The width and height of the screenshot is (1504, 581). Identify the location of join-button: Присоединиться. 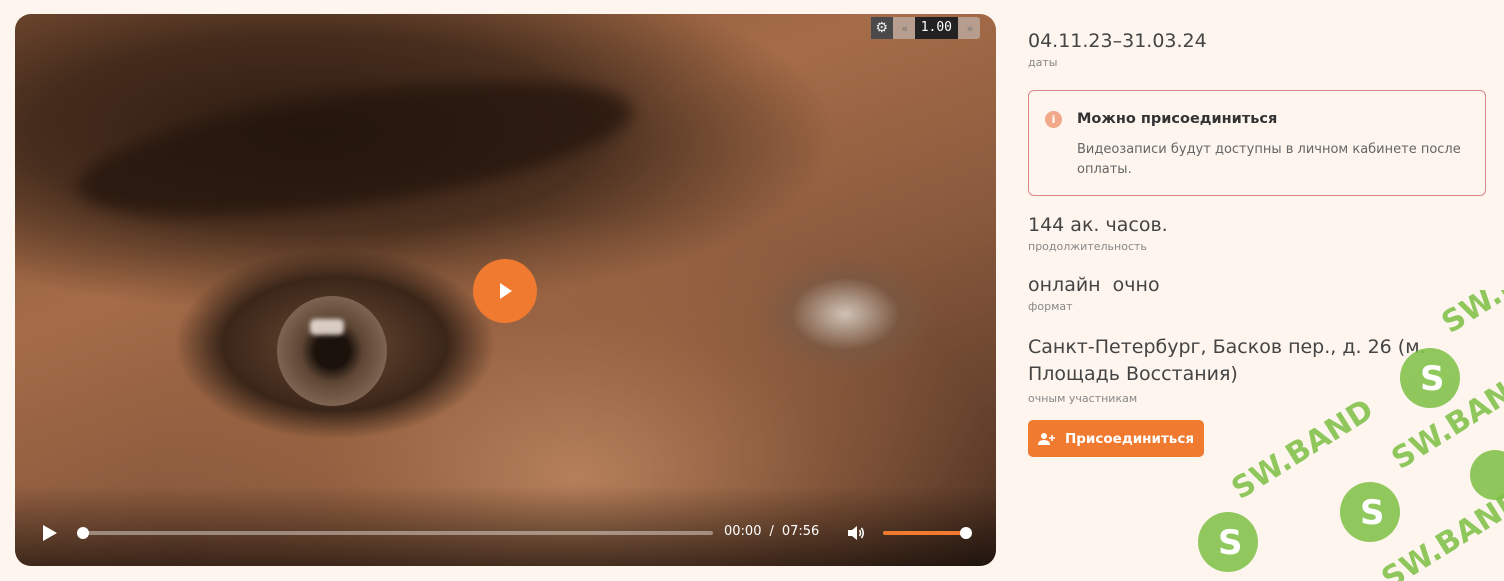
(1116, 438).